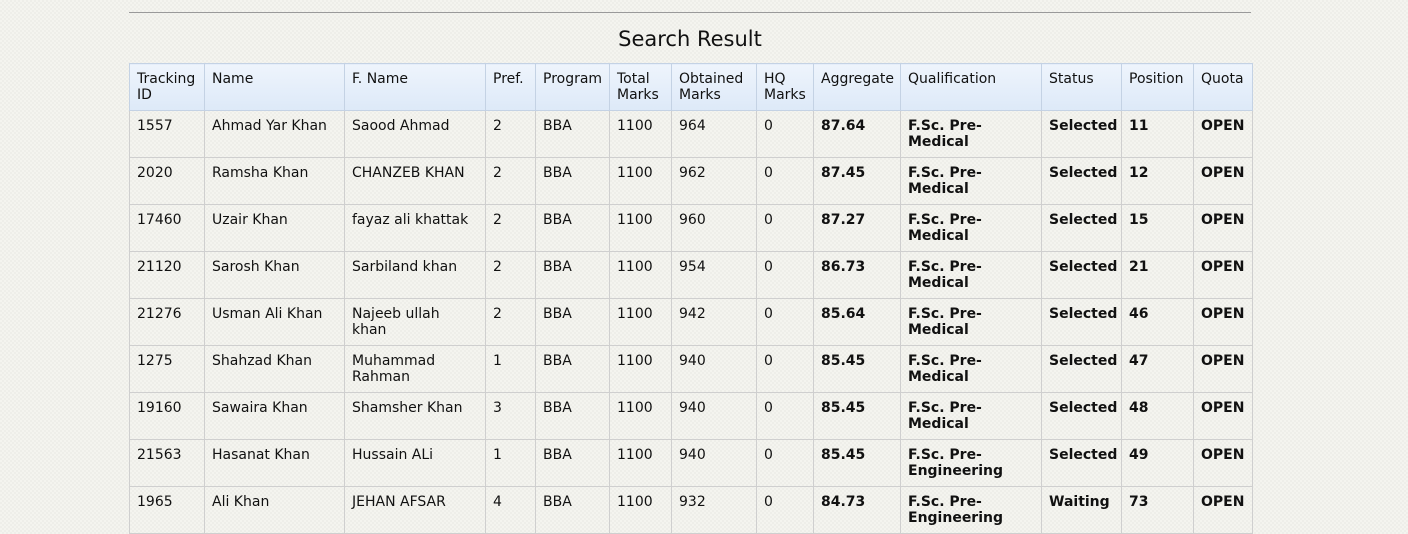  What do you see at coordinates (971, 87) in the screenshot?
I see `header-qualification: Qualification` at bounding box center [971, 87].